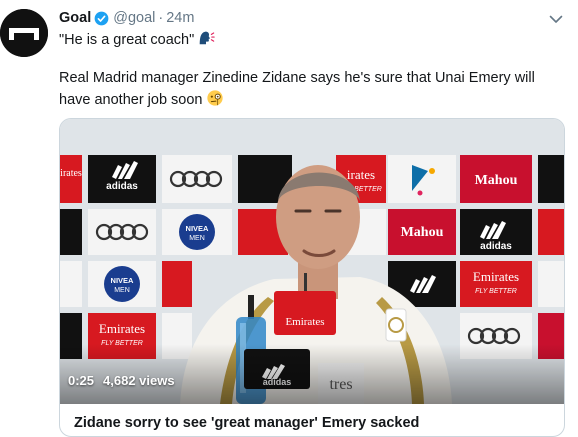 The height and width of the screenshot is (437, 578). What do you see at coordinates (81, 380) in the screenshot?
I see `video-duration: 0:25` at bounding box center [81, 380].